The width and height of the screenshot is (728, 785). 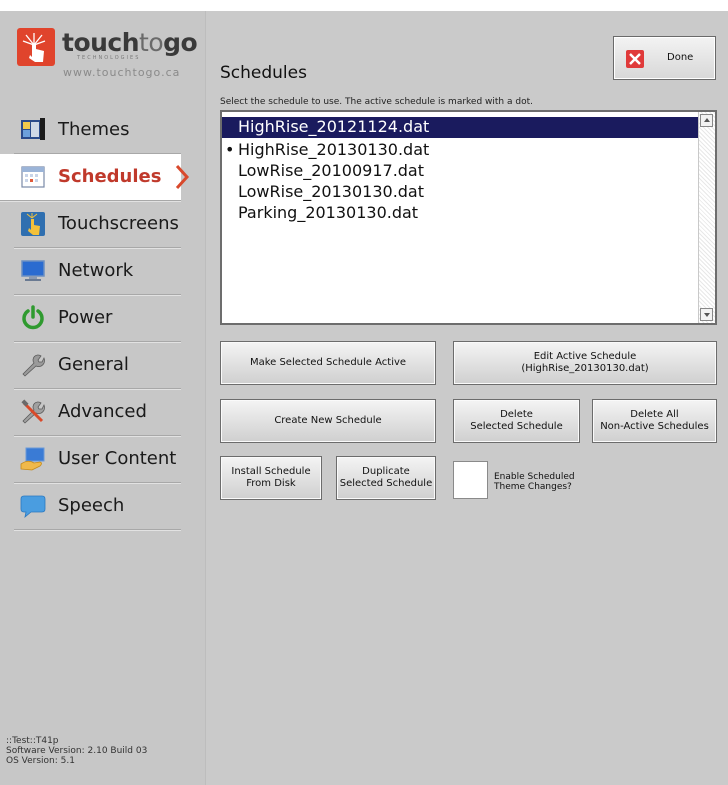 What do you see at coordinates (33, 129) in the screenshot?
I see `themes-icon` at bounding box center [33, 129].